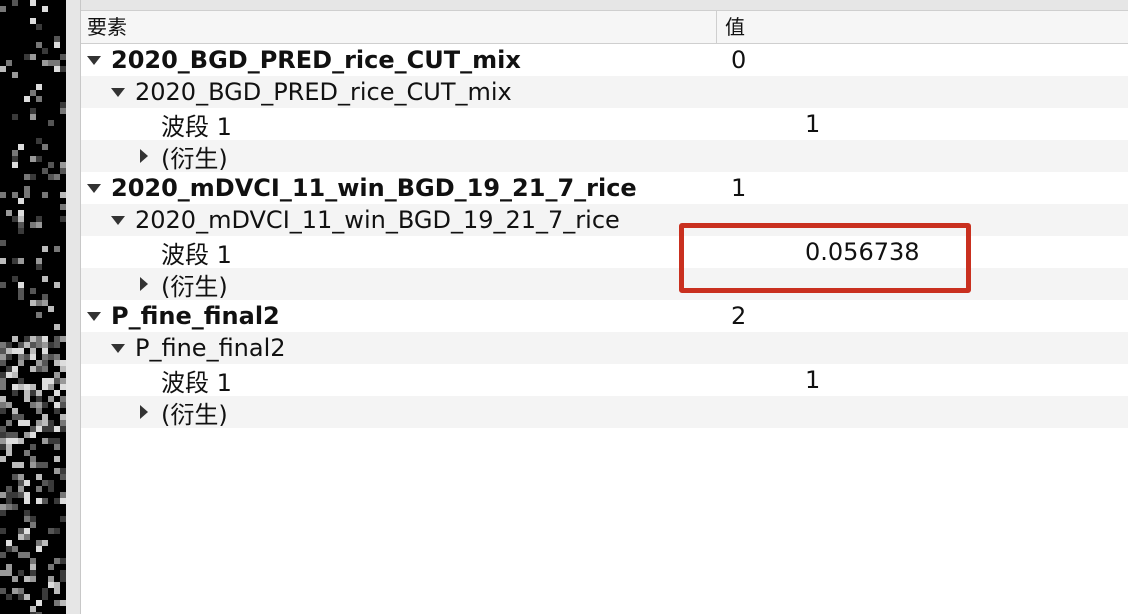 This screenshot has width=1128, height=614. Describe the element at coordinates (210, 348) in the screenshot. I see `raster-name: P_fine_final2` at that location.